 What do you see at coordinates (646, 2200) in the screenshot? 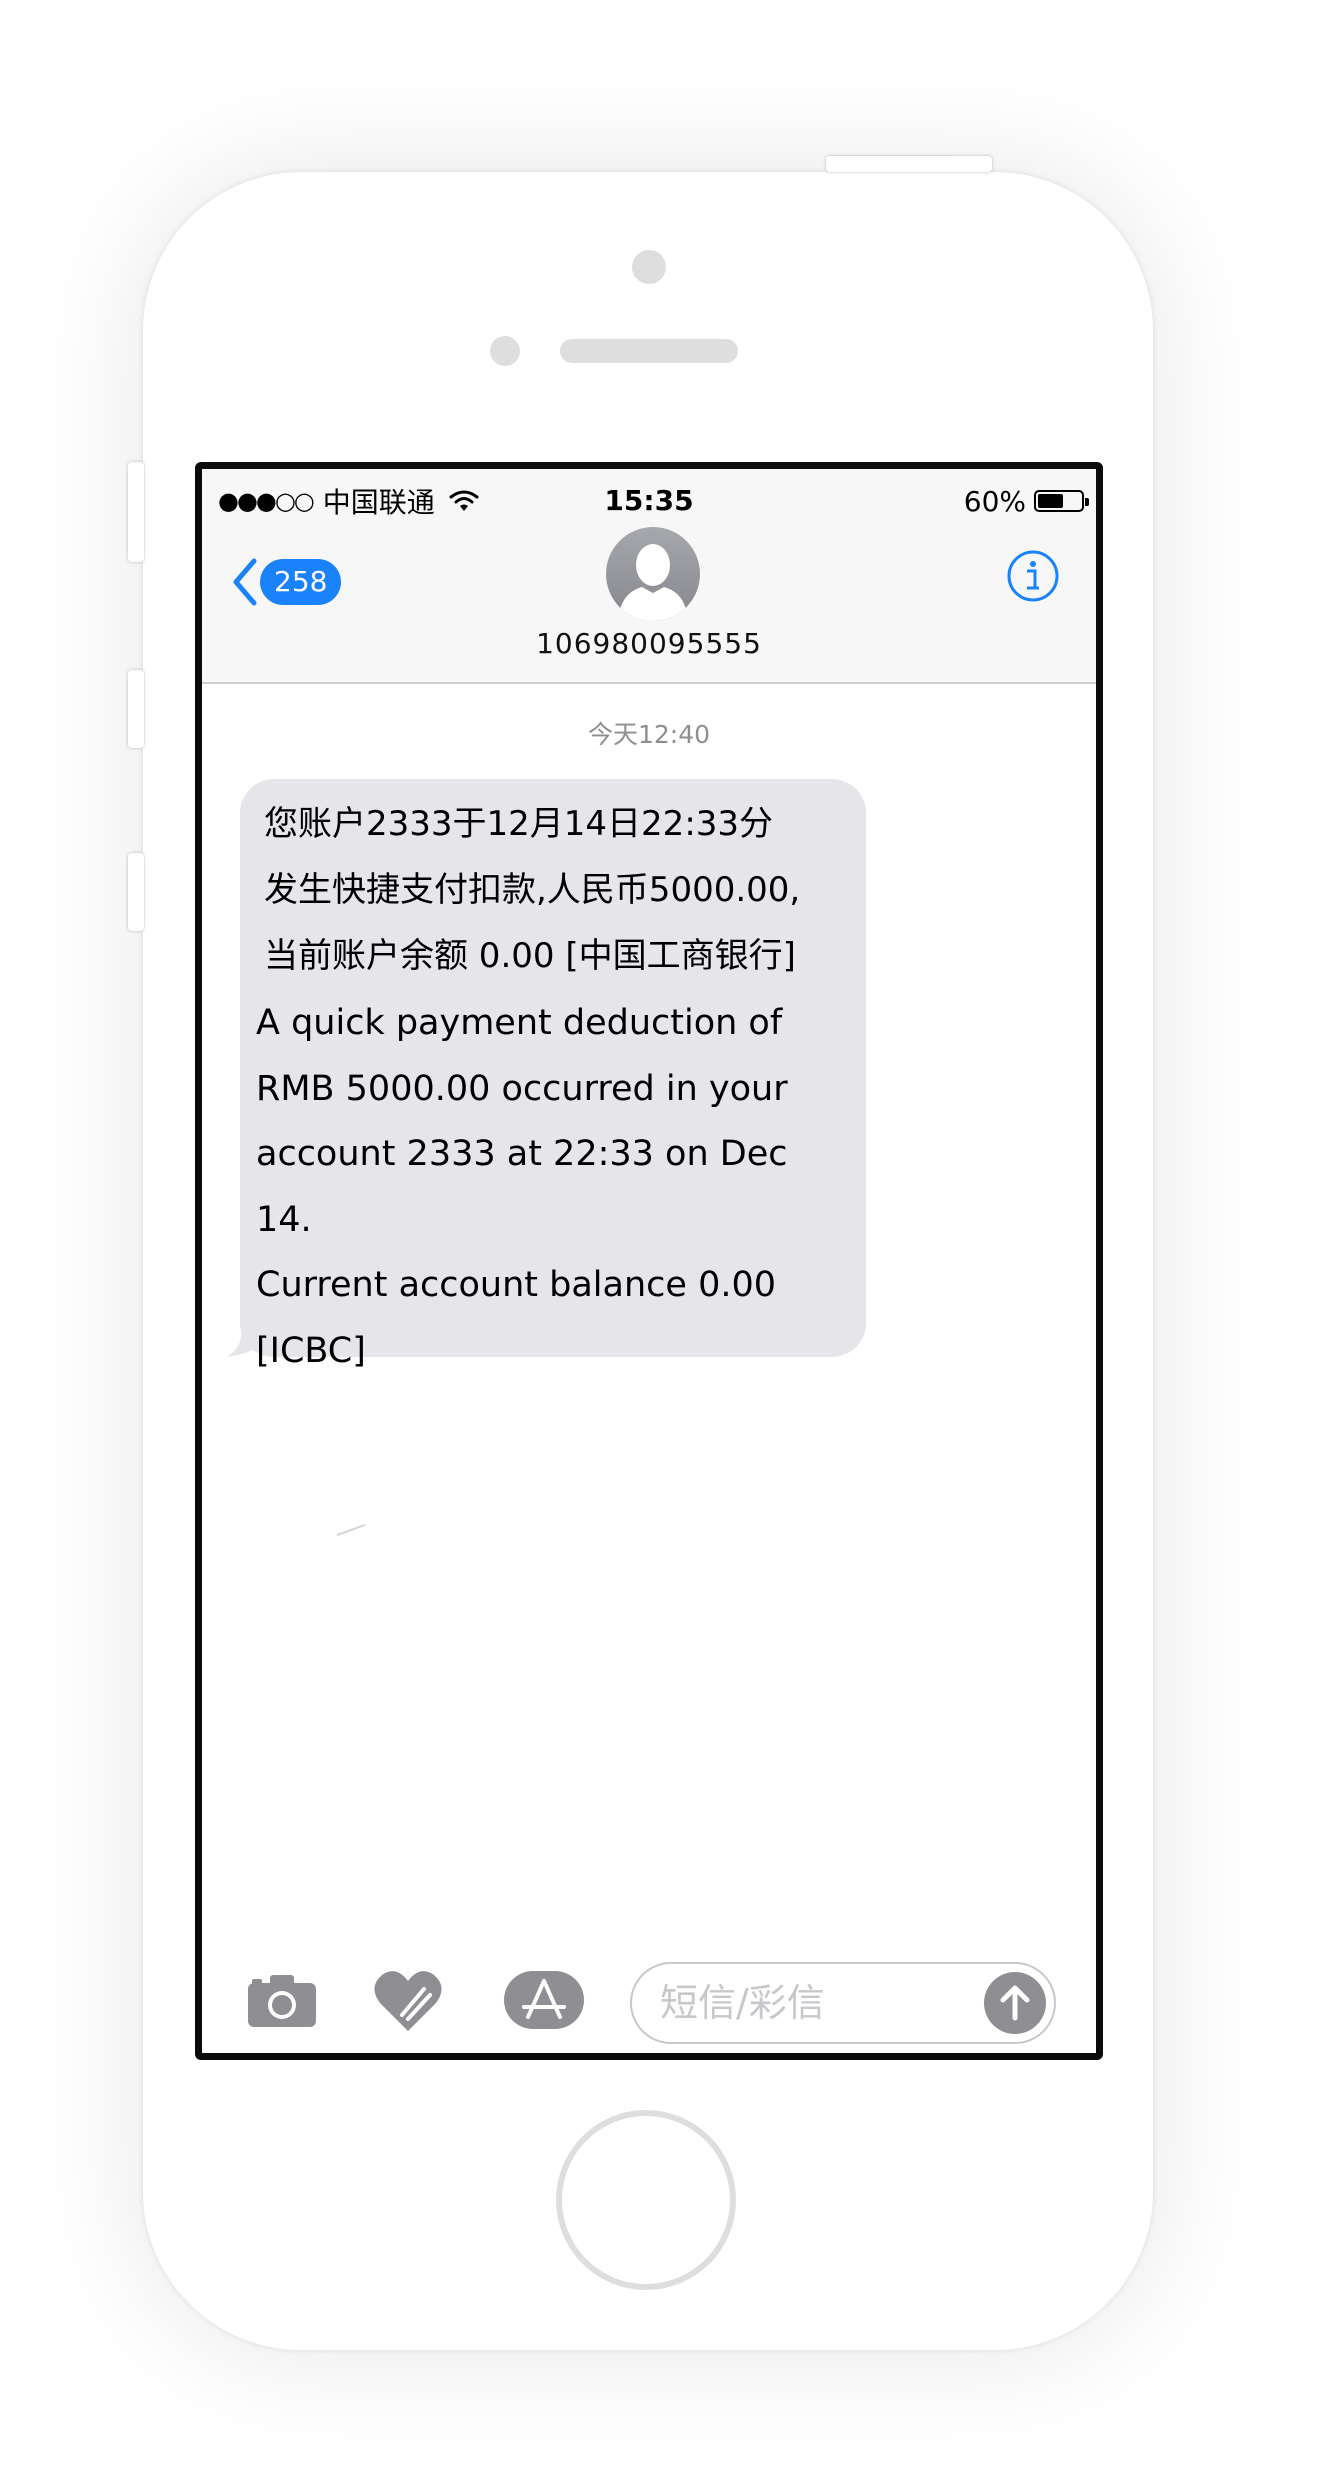
I see `home-button` at bounding box center [646, 2200].